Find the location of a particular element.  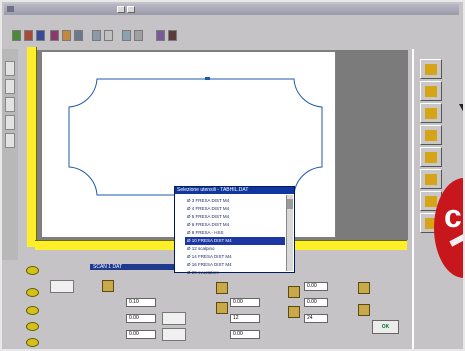

circle-tool-button is located at coordinates (10, 122).